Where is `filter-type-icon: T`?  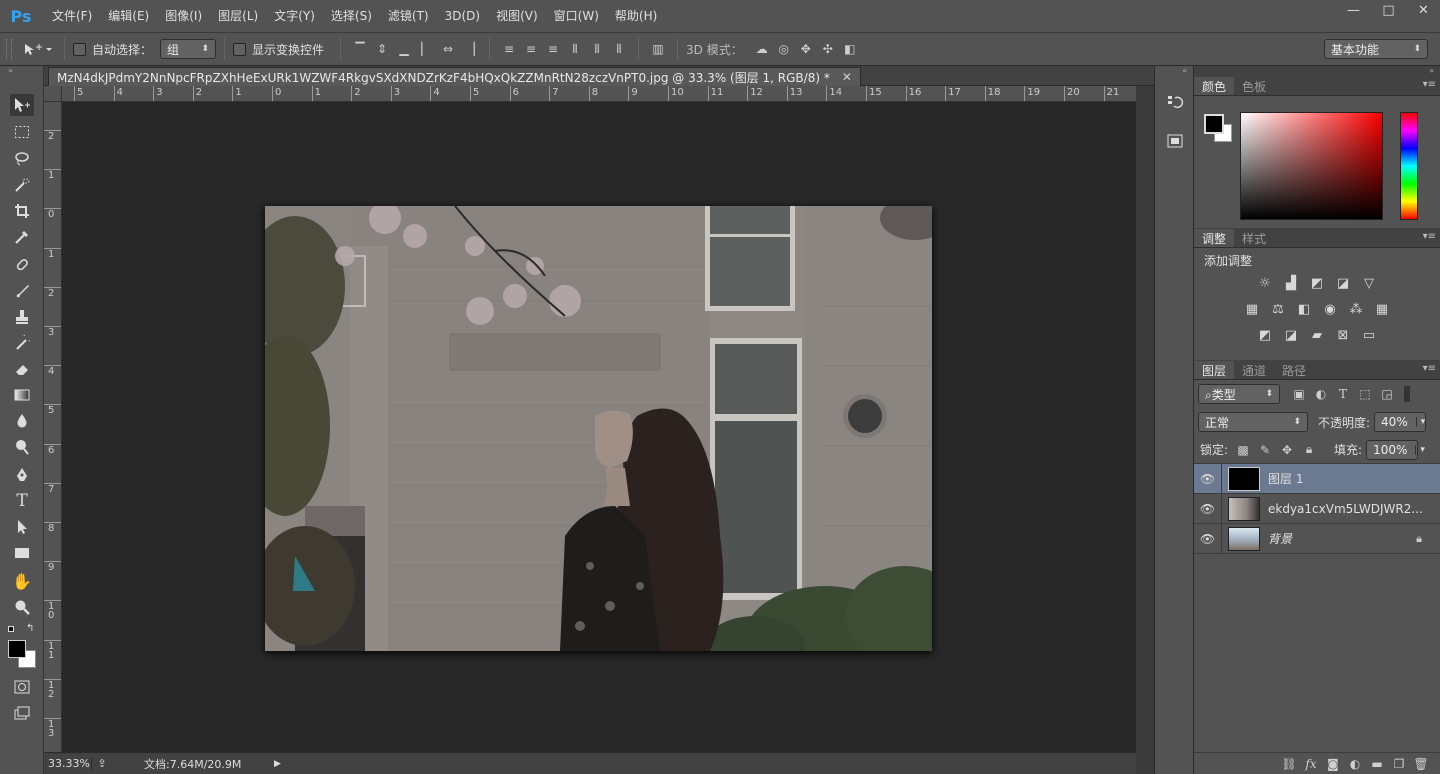 filter-type-icon: T is located at coordinates (1343, 394).